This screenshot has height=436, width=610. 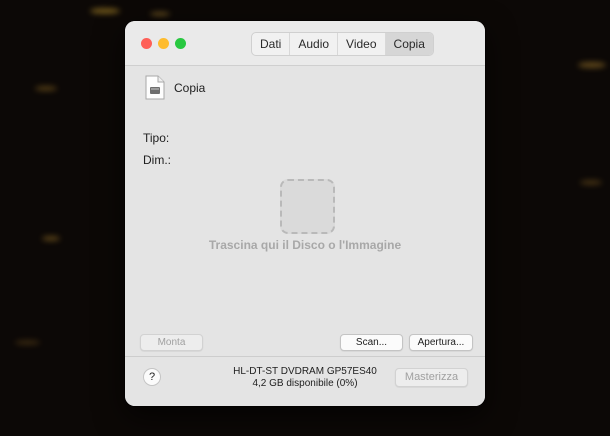 What do you see at coordinates (314, 44) in the screenshot?
I see `tab-audio: Audio` at bounding box center [314, 44].